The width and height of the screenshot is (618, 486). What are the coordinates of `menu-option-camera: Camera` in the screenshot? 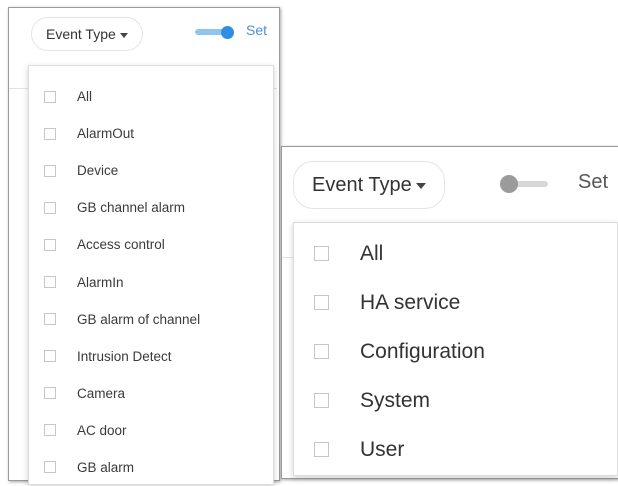 It's located at (151, 393).